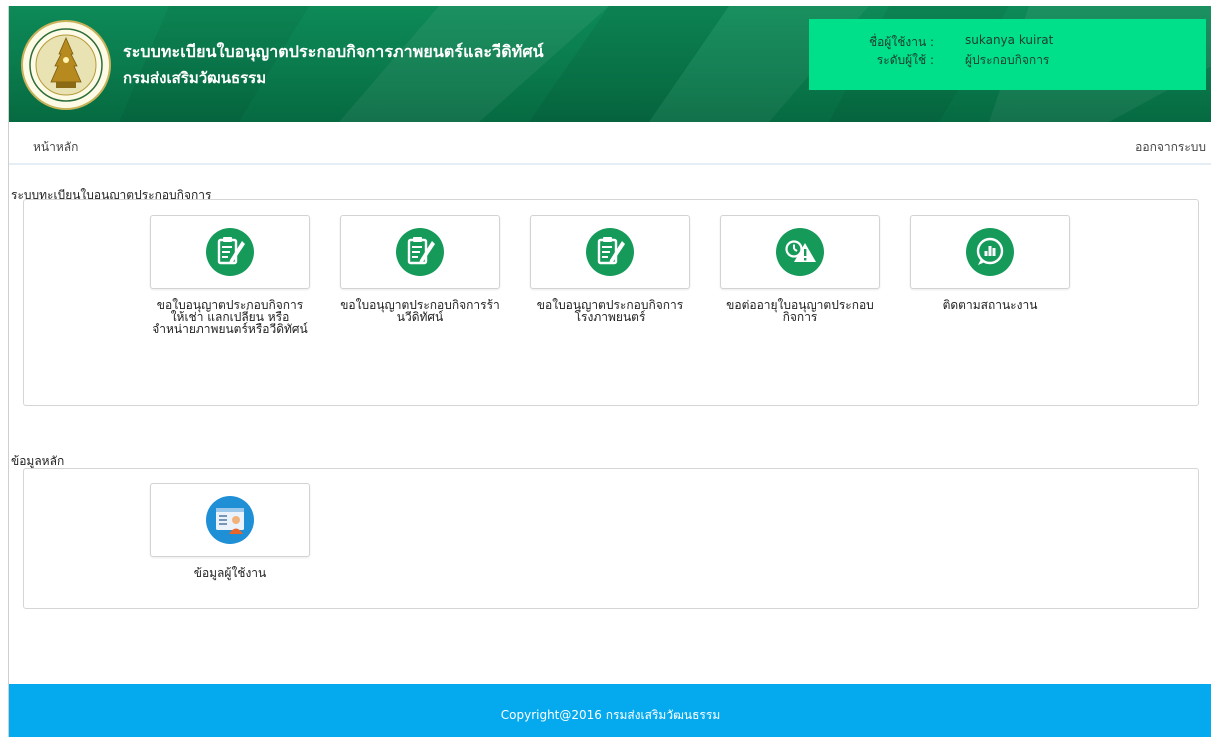 The image size is (1211, 737). Describe the element at coordinates (610, 715) in the screenshot. I see `footer-copyright: Copyright@2016 กรมส่งเสริมวัฒนธรรม` at that location.